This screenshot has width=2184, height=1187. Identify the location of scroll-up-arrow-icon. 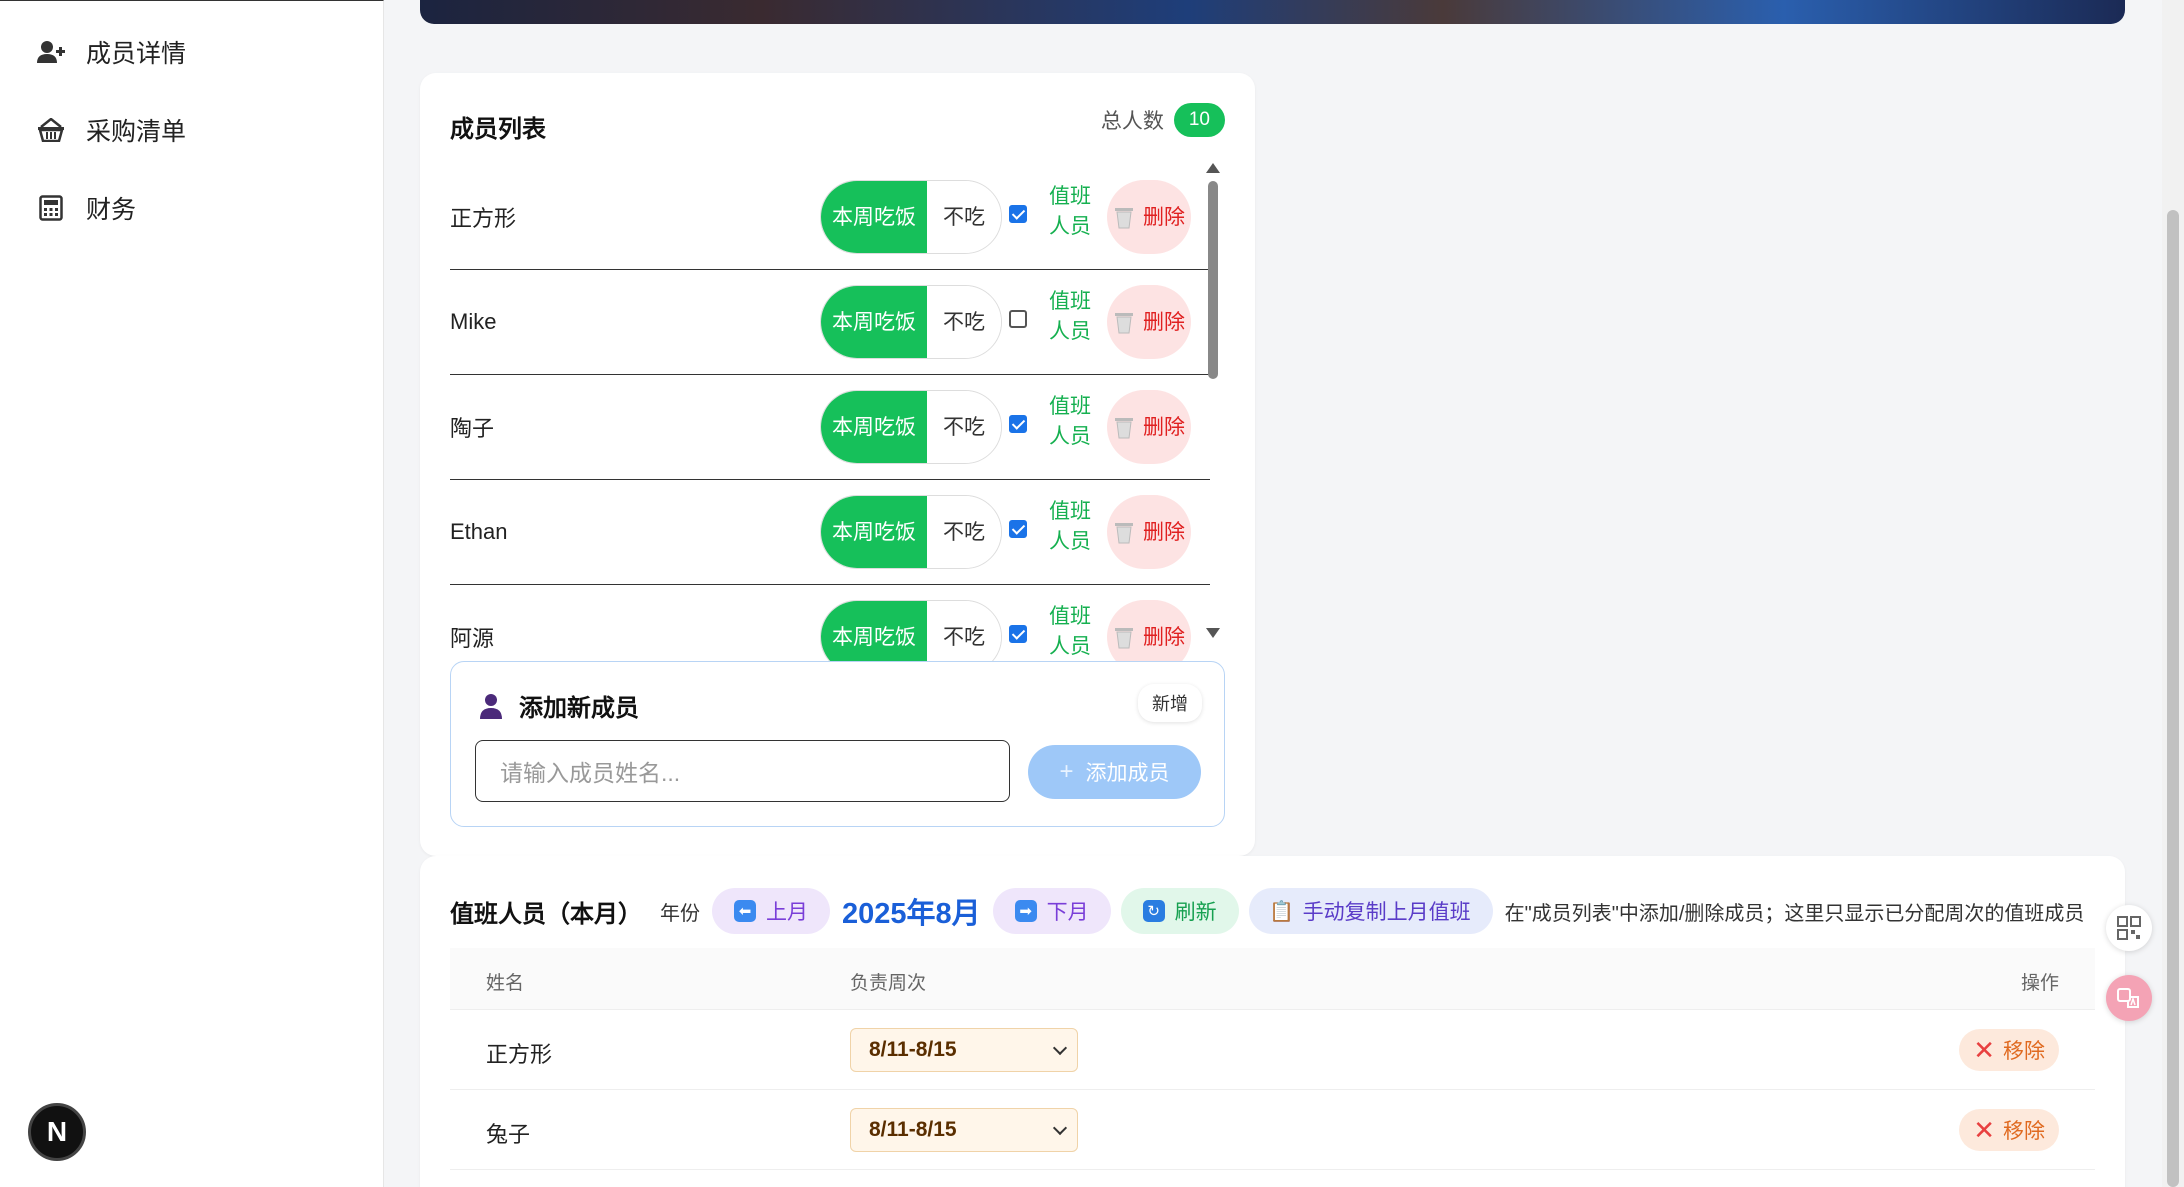
(1213, 168).